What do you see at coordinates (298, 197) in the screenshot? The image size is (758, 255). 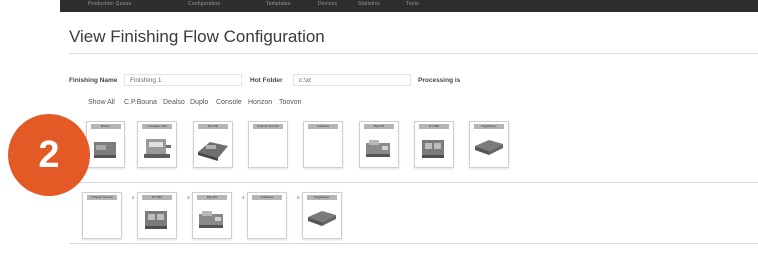 I see `flow-step-number: 5` at bounding box center [298, 197].